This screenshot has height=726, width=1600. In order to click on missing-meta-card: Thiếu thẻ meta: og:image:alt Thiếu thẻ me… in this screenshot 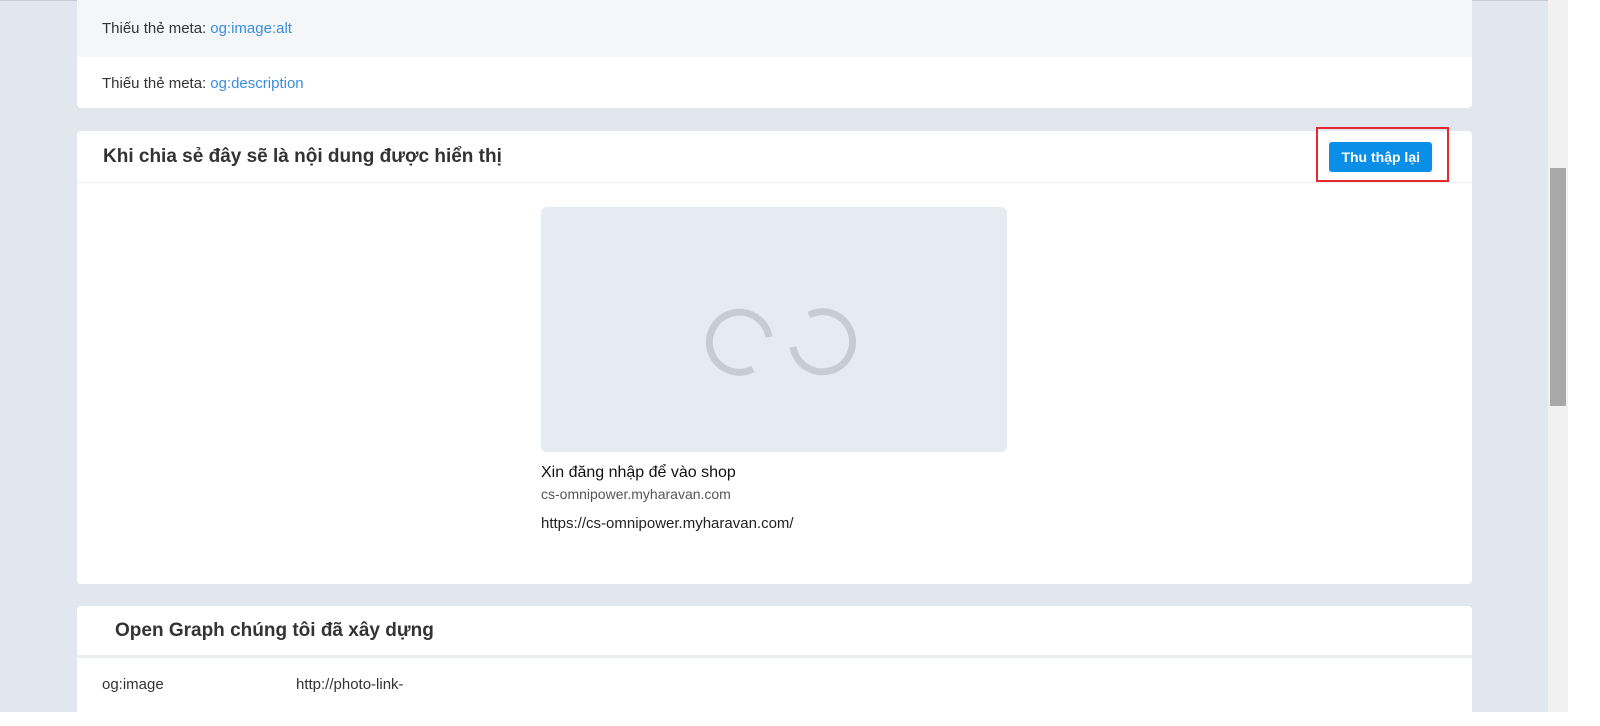, I will do `click(774, 54)`.